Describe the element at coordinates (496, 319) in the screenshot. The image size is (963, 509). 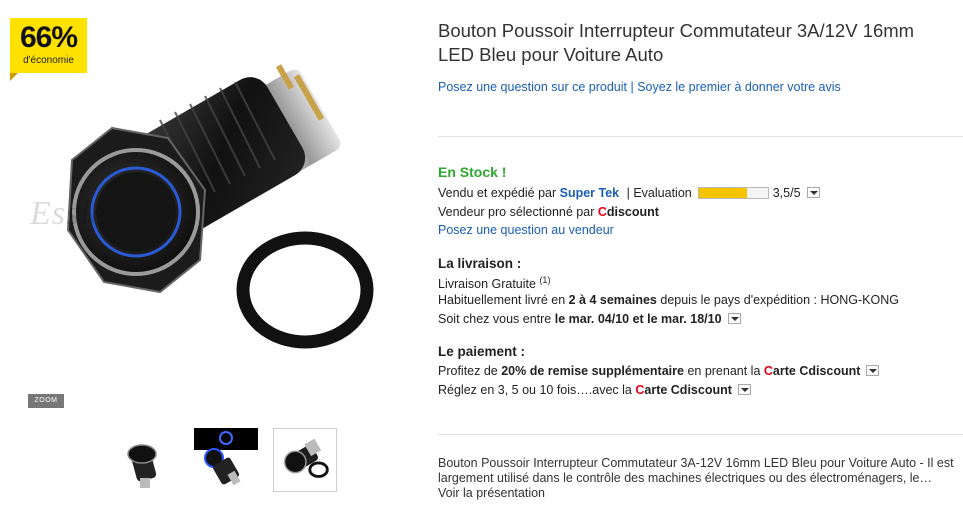
I see `delivery-date-prefix: Soit chez vous entre` at that location.